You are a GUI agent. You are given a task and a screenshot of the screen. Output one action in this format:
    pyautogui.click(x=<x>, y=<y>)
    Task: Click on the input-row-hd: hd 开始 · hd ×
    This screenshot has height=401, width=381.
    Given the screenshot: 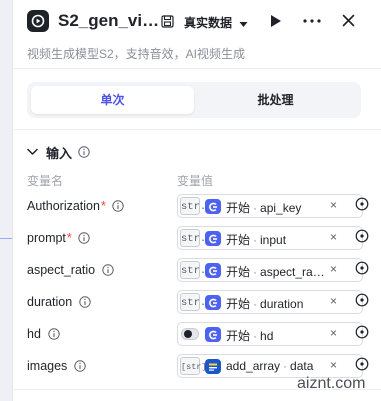 What is the action you would take?
    pyautogui.click(x=197, y=335)
    